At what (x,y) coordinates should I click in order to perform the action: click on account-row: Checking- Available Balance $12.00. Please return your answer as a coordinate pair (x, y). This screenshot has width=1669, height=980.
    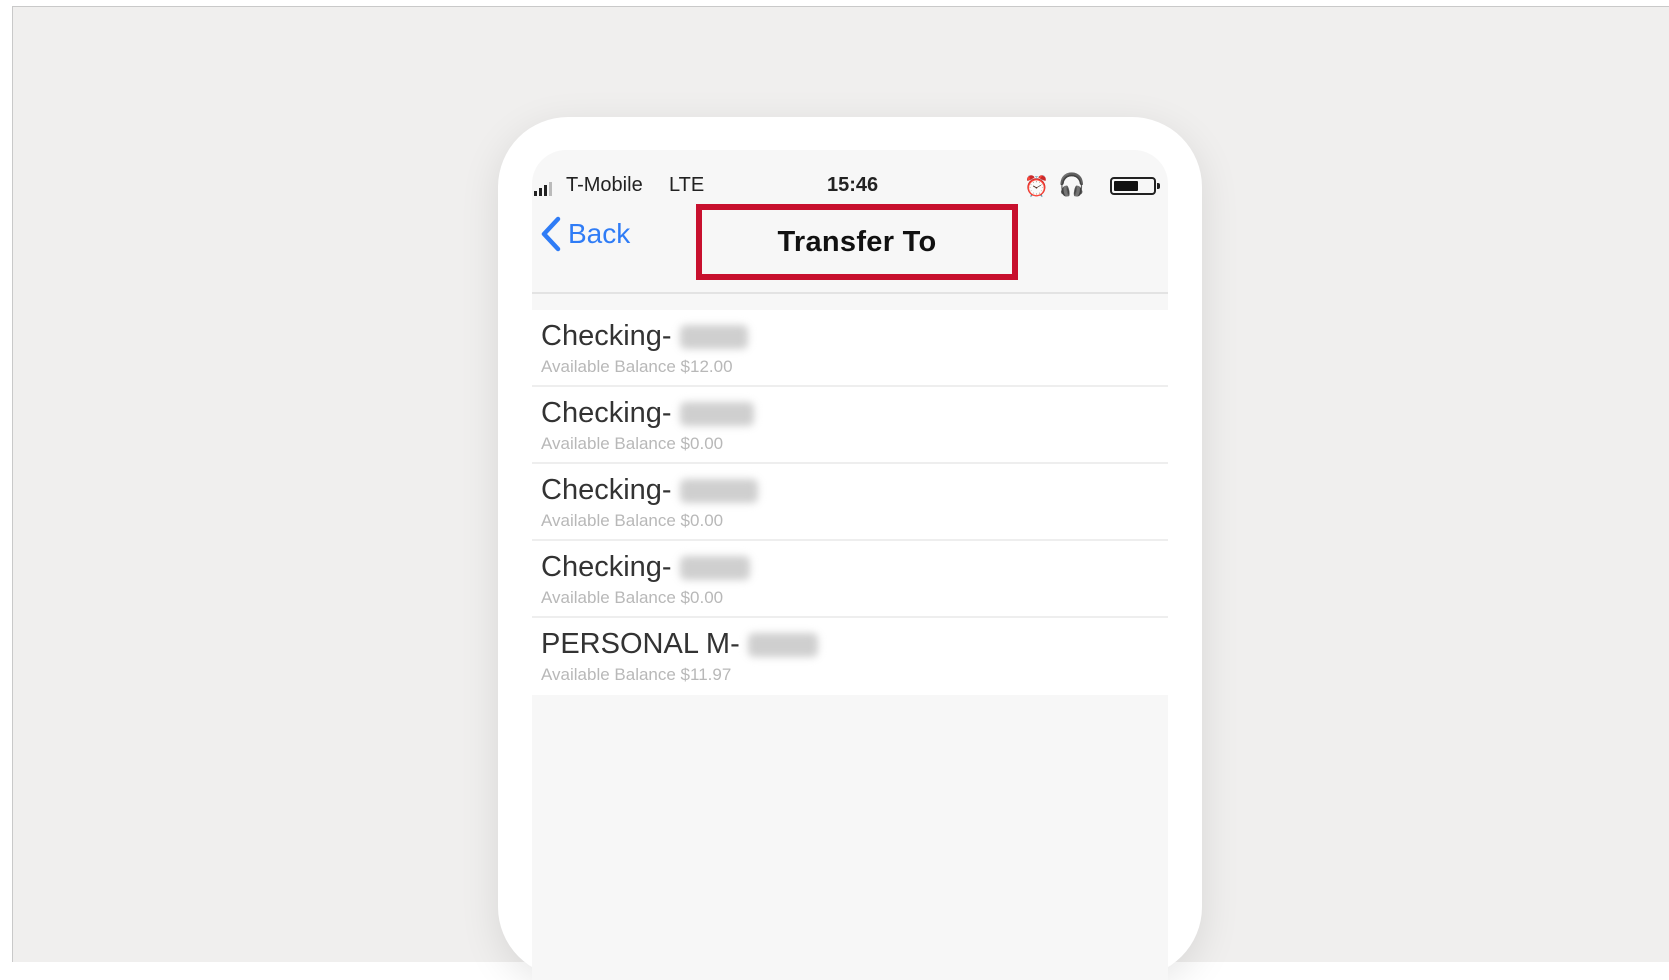
    Looking at the image, I should click on (850, 348).